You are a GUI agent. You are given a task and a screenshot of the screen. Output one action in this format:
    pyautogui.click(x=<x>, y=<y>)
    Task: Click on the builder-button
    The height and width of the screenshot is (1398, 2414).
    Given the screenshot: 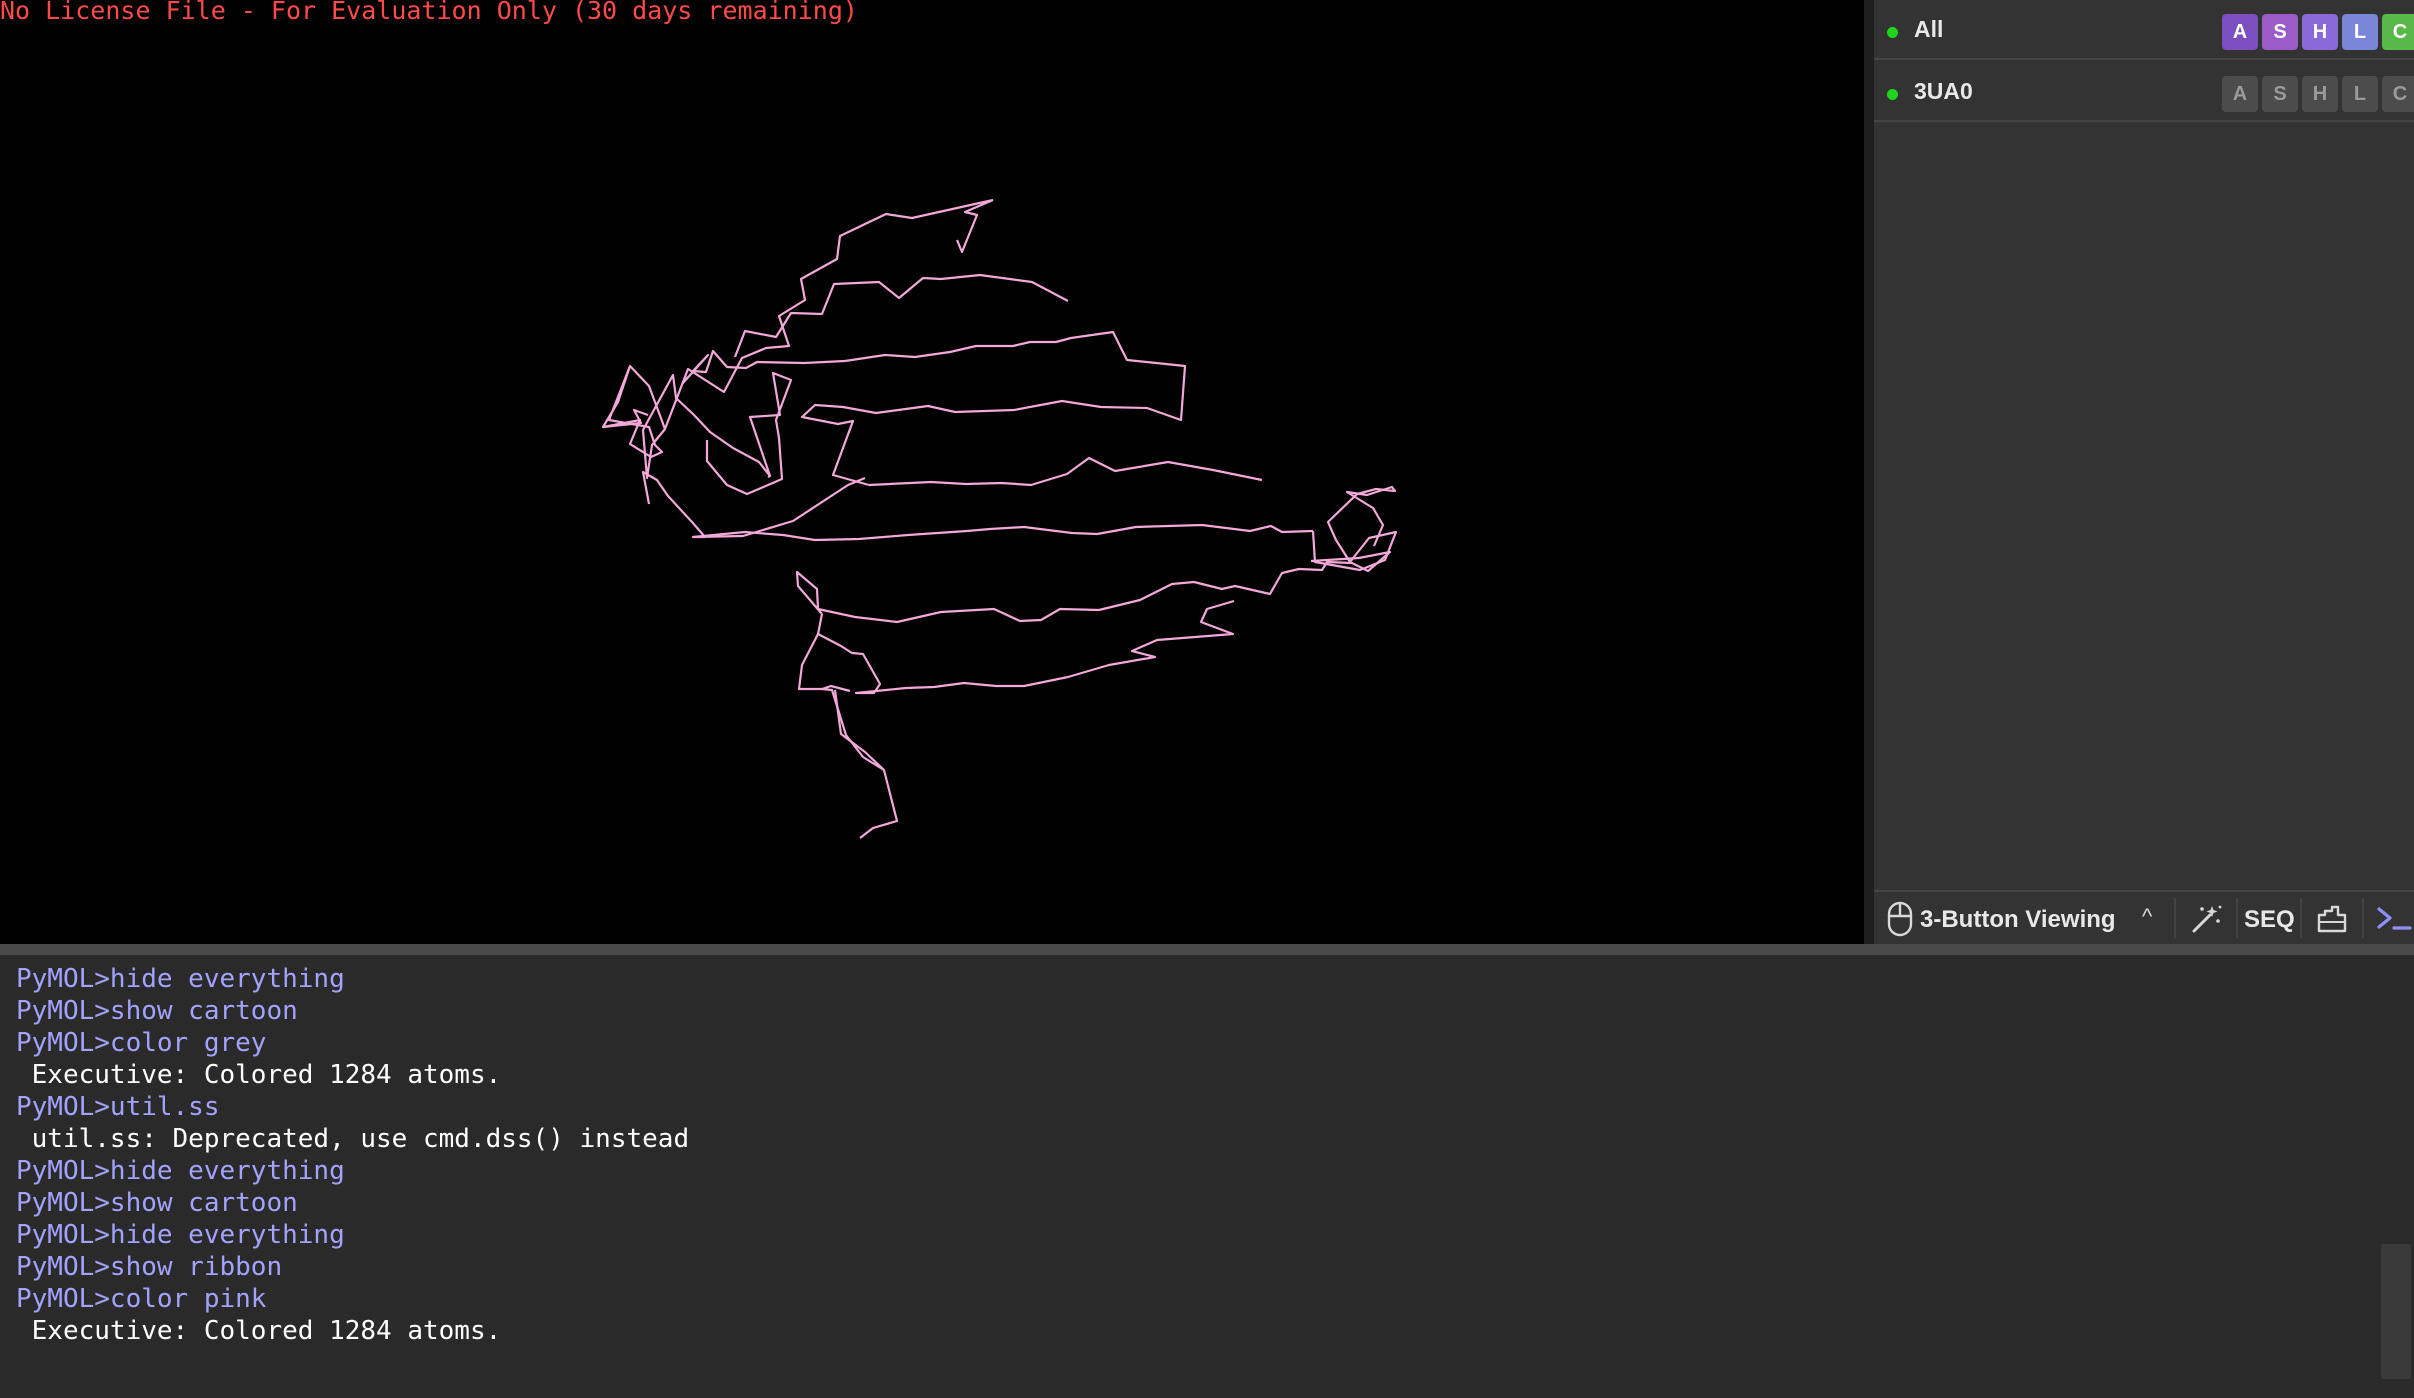 What is the action you would take?
    pyautogui.click(x=2332, y=918)
    